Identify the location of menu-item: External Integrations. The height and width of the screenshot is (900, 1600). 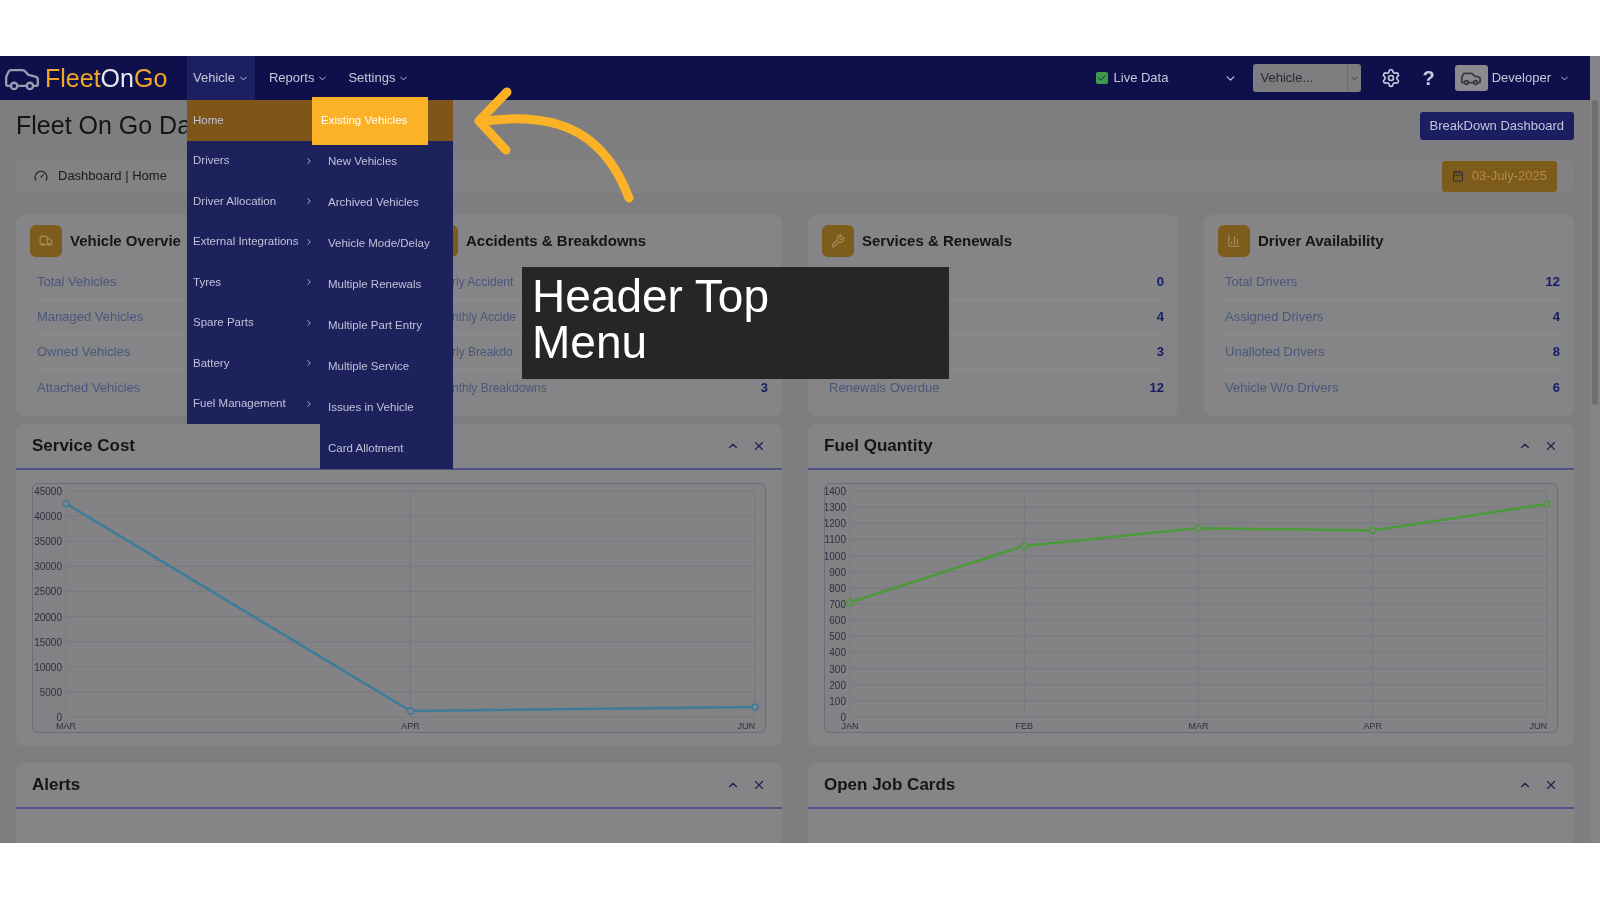
(253, 241).